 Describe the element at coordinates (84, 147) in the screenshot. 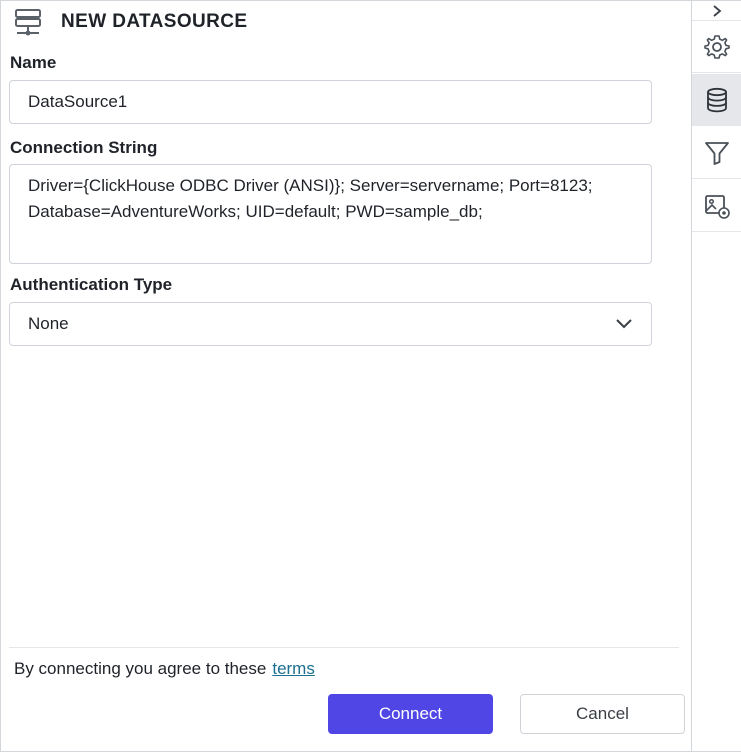

I see `connection-string-label: Connection String` at that location.